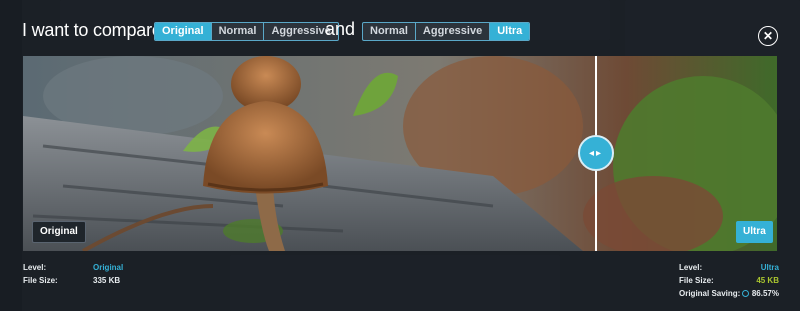 This screenshot has height=311, width=800. I want to click on right-size-value: 45 KB, so click(767, 280).